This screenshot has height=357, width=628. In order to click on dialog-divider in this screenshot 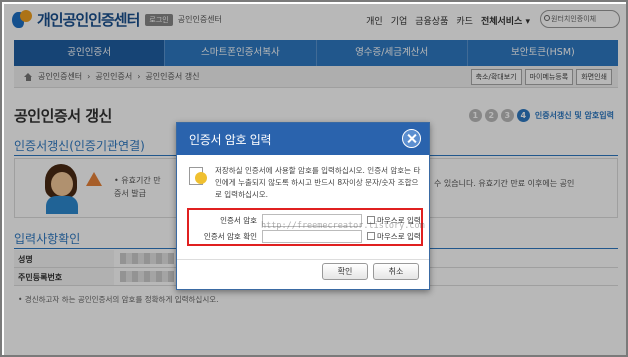, I will do `click(303, 259)`.